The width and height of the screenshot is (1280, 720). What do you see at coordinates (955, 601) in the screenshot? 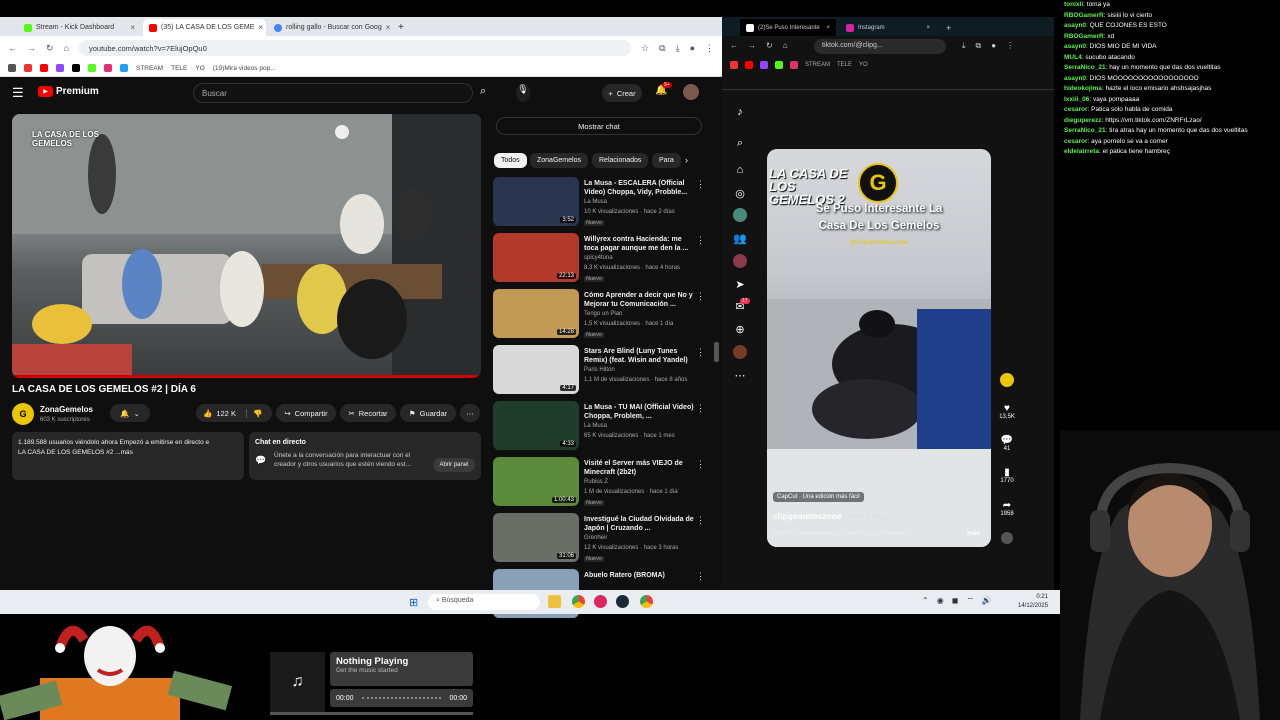
I see `tray-app-icon: ◼` at bounding box center [955, 601].